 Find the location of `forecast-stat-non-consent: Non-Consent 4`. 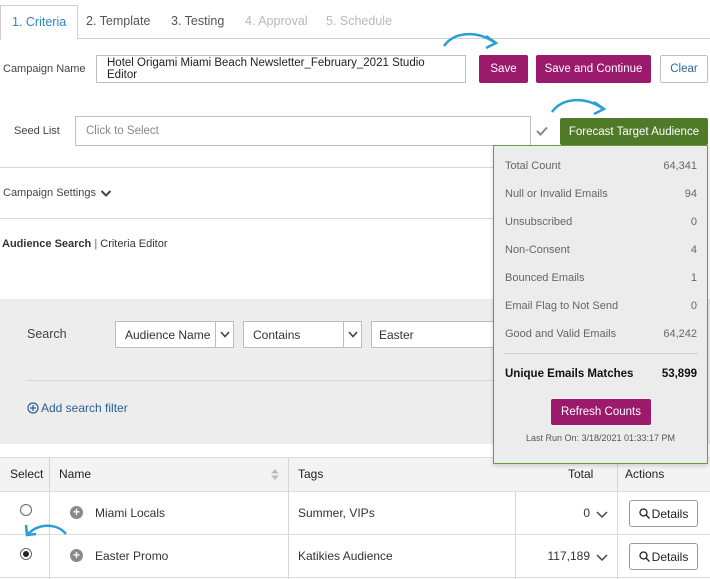

forecast-stat-non-consent: Non-Consent 4 is located at coordinates (601, 250).